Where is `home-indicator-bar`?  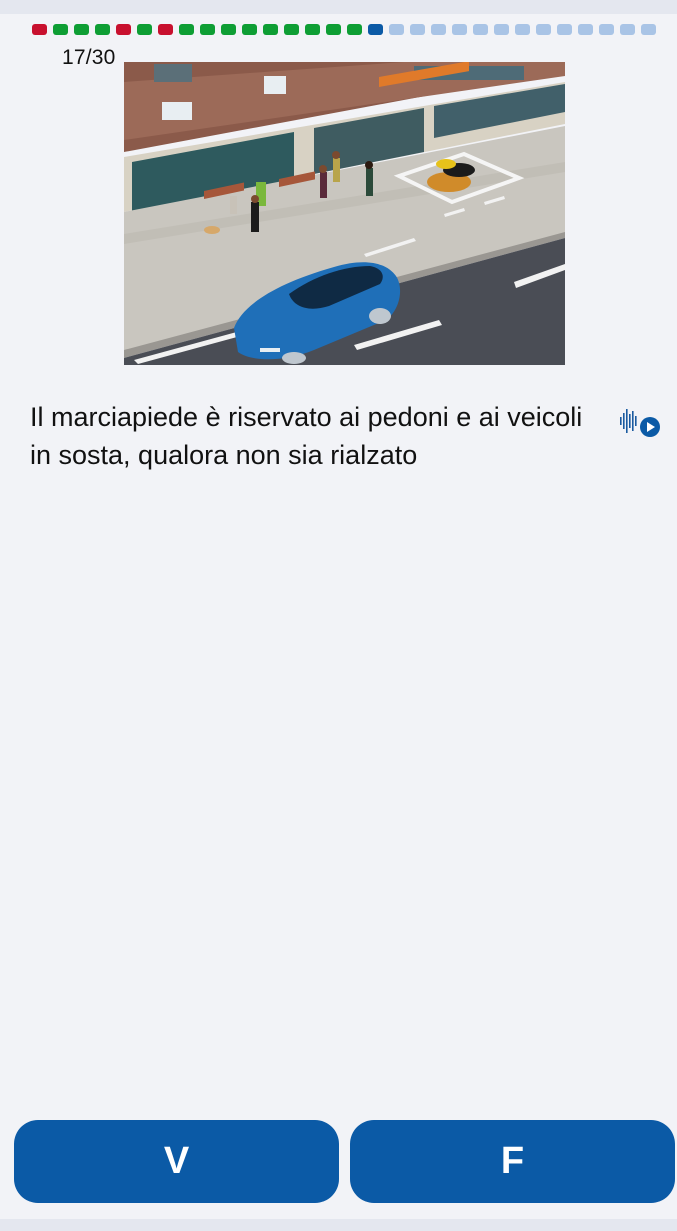 home-indicator-bar is located at coordinates (338, 1225).